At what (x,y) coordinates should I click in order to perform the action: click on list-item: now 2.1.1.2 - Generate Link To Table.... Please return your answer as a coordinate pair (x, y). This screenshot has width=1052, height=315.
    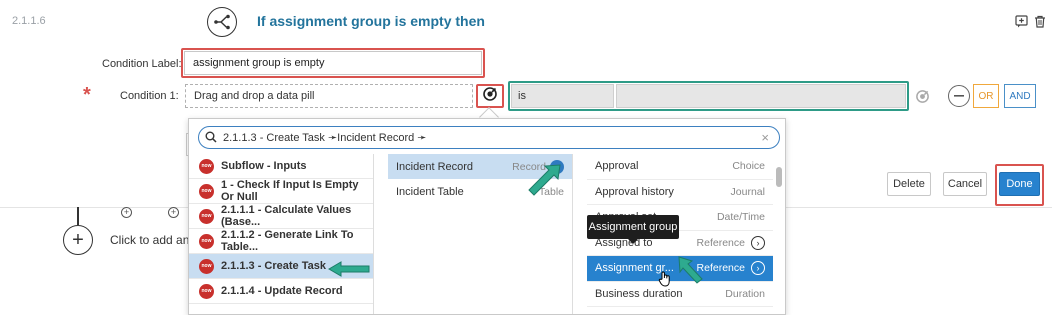
    Looking at the image, I should click on (281, 241).